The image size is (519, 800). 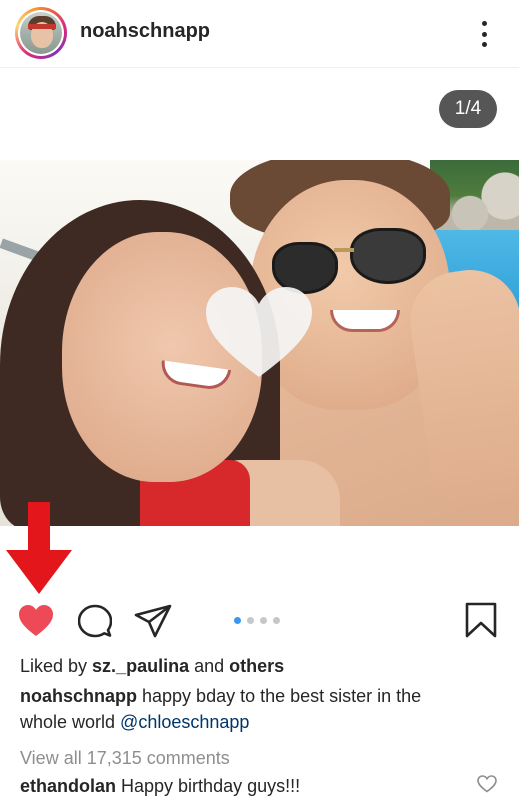 I want to click on avatar-image, so click(x=41, y=33).